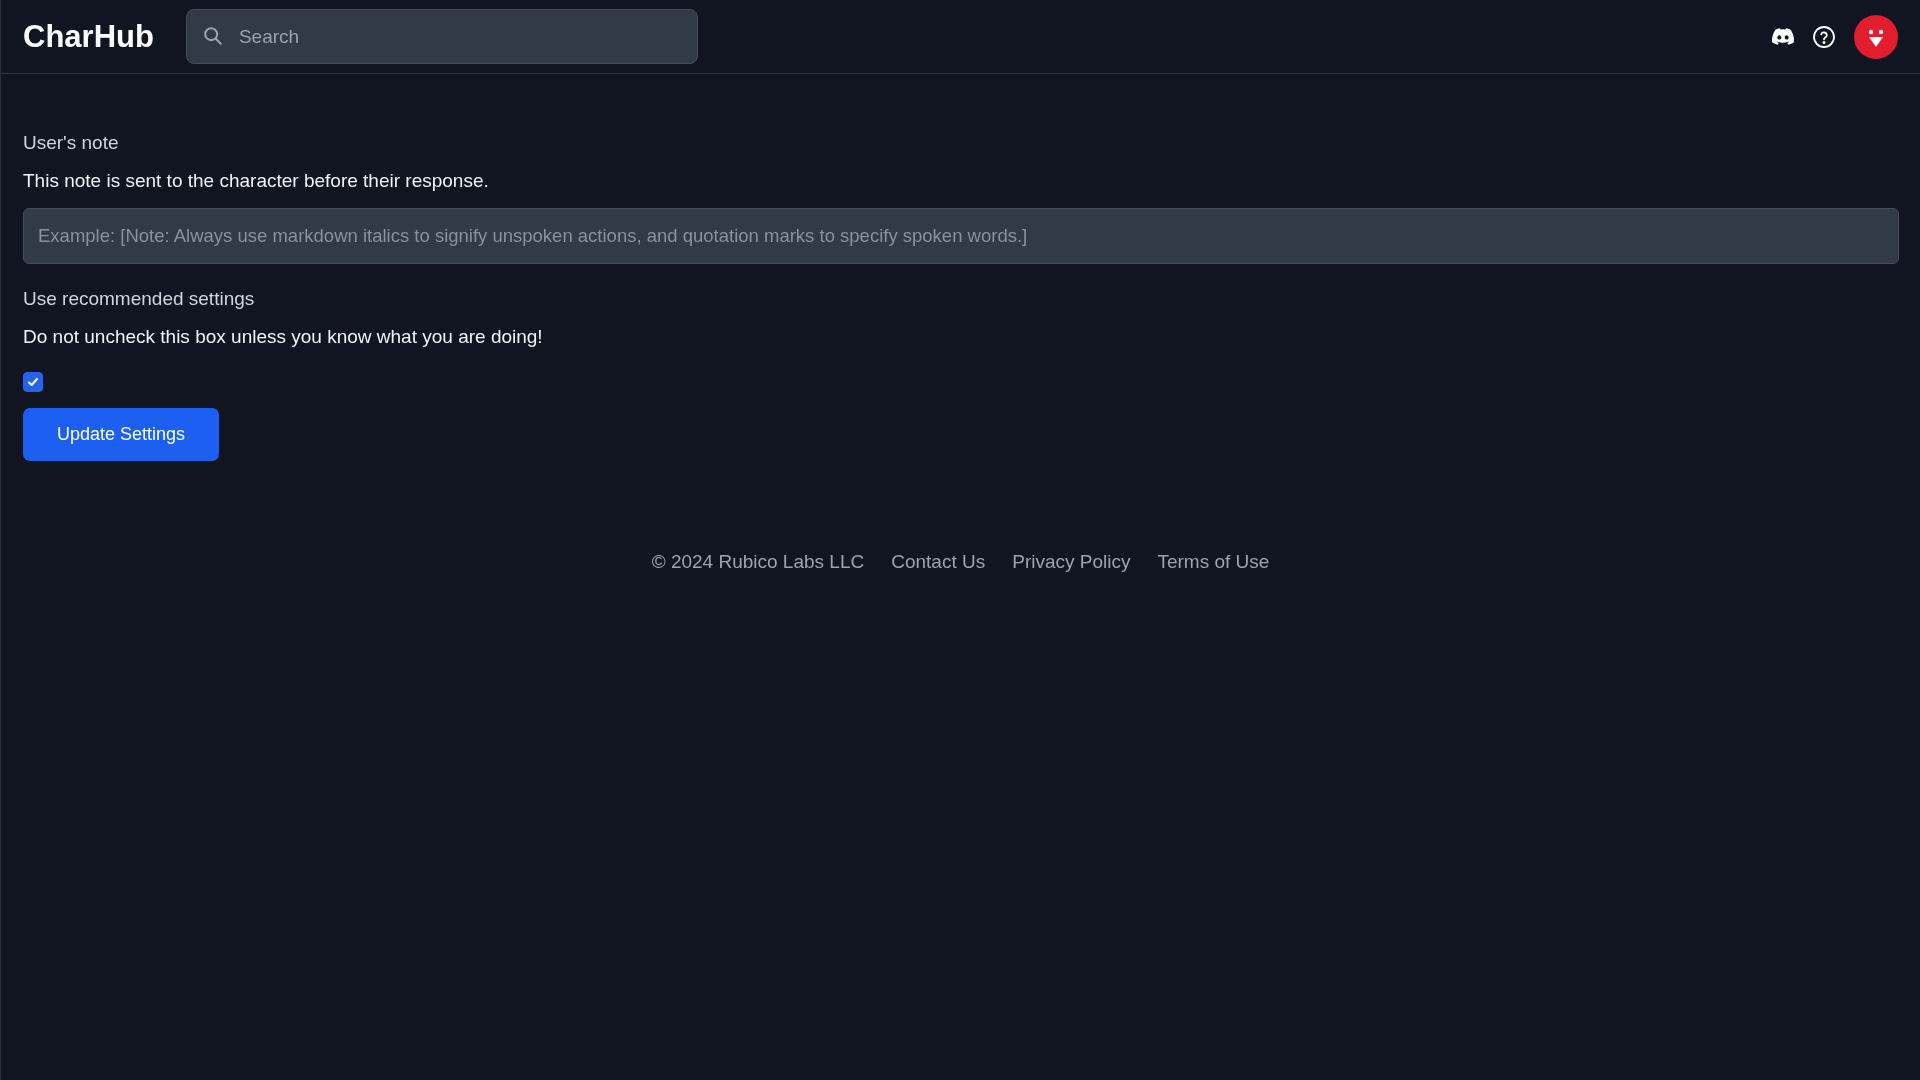 Image resolution: width=1920 pixels, height=1080 pixels. What do you see at coordinates (758, 562) in the screenshot?
I see `copyright-text: © 2024 Rubico Labs LLC` at bounding box center [758, 562].